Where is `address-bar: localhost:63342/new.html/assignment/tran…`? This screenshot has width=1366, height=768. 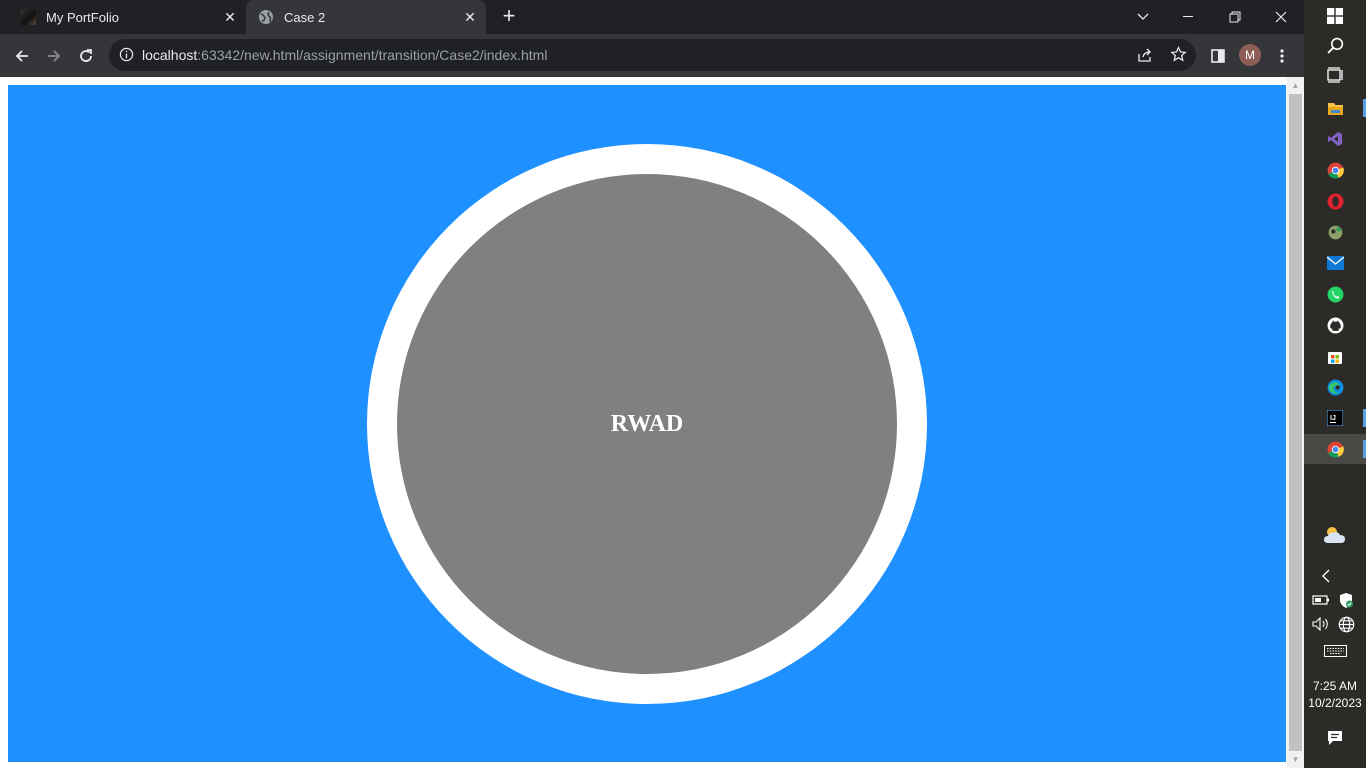 address-bar: localhost:63342/new.html/assignment/tran… is located at coordinates (652, 55).